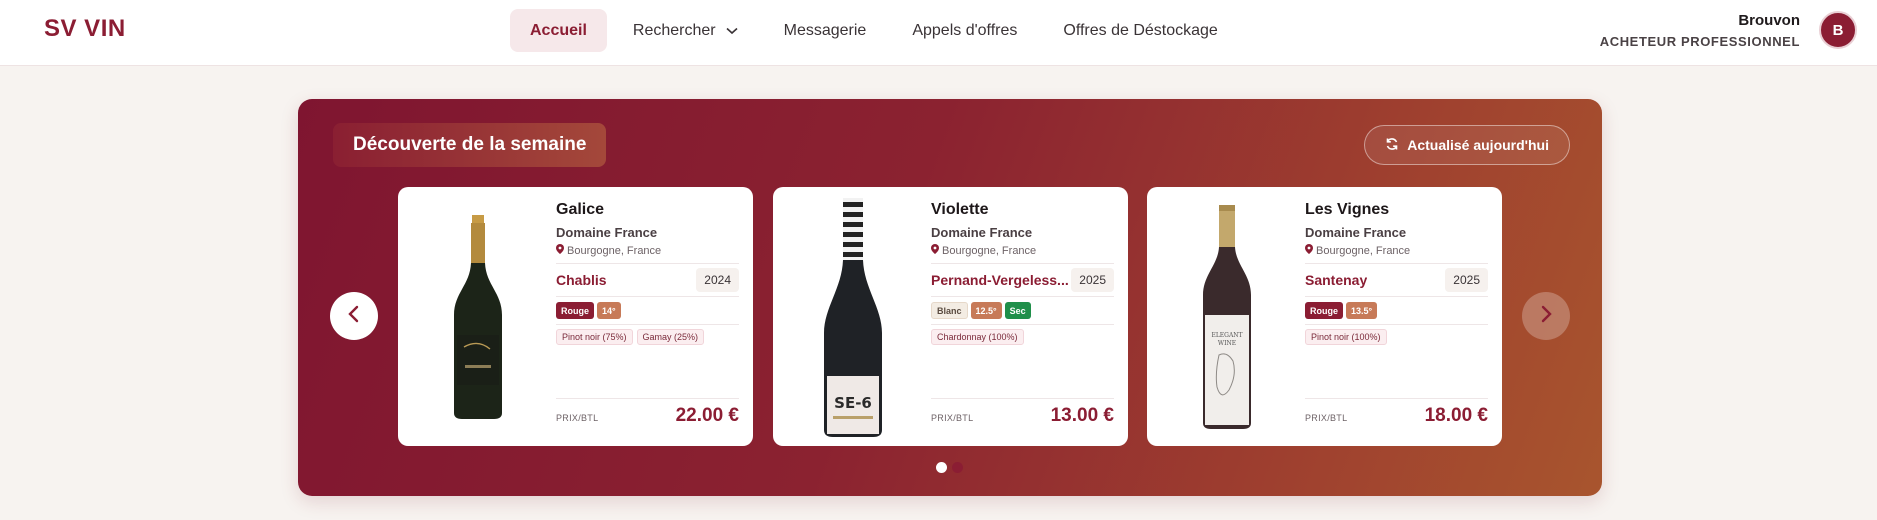 The width and height of the screenshot is (1877, 520). What do you see at coordinates (1478, 145) in the screenshot?
I see `refresh-label: Actualisé aujourd'hui` at bounding box center [1478, 145].